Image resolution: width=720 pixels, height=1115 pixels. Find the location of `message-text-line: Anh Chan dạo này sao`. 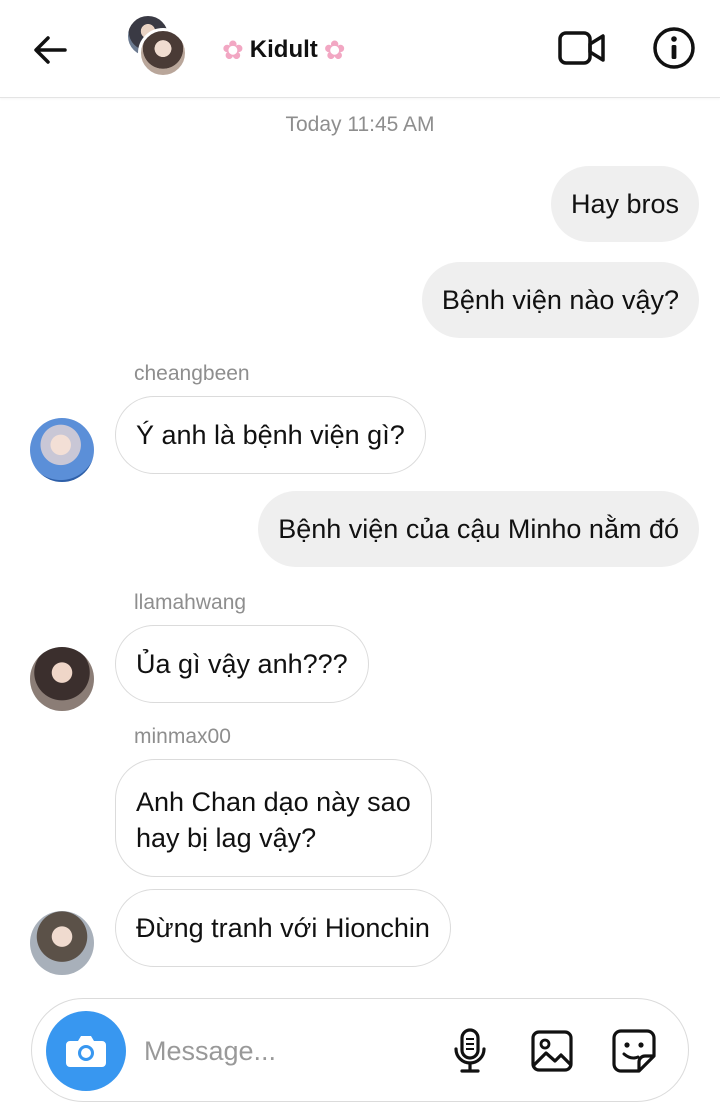

message-text-line: Anh Chan dạo này sao is located at coordinates (273, 802).